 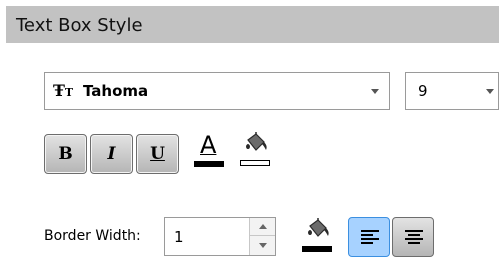 I want to click on border-width-label: Border Width:, so click(x=92, y=236).